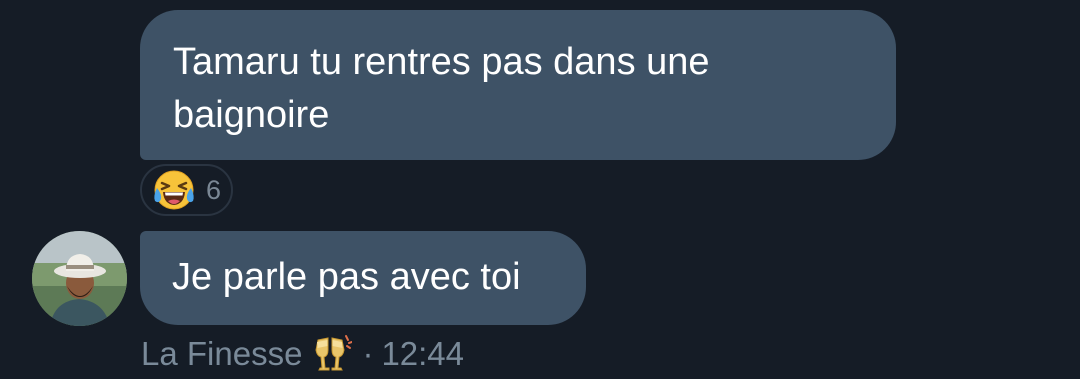  I want to click on message-text-line: Tamaru tu rentres pas dans une, so click(441, 62).